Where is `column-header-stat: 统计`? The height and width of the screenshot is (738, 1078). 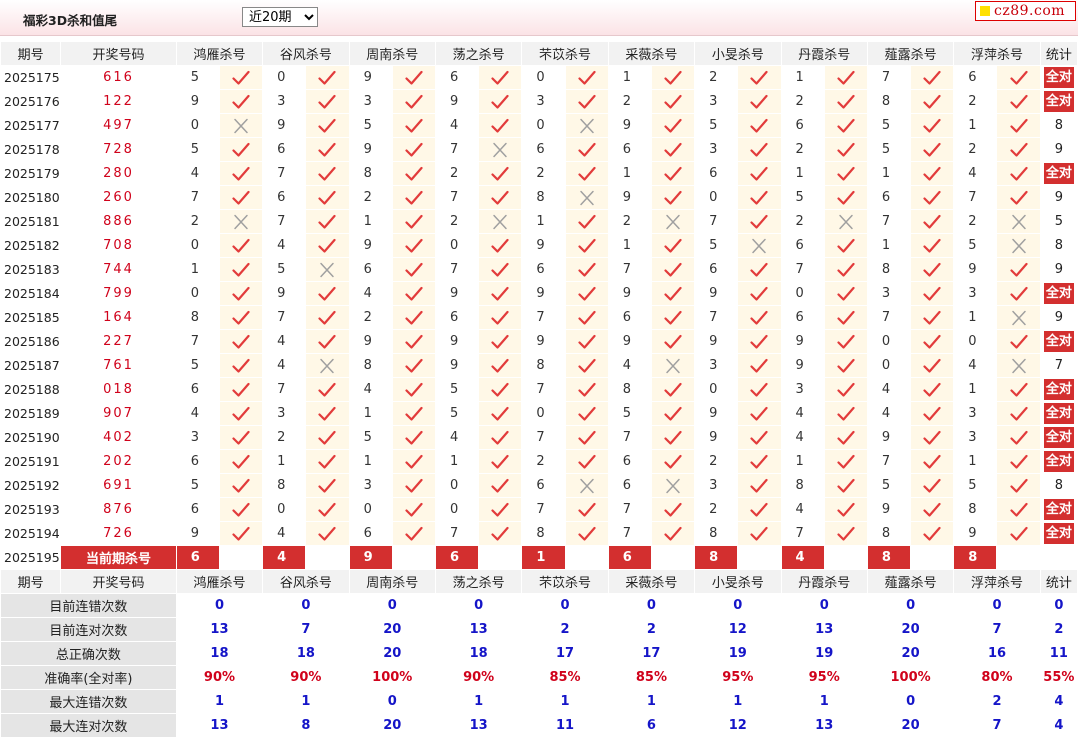 column-header-stat: 统计 is located at coordinates (1058, 53).